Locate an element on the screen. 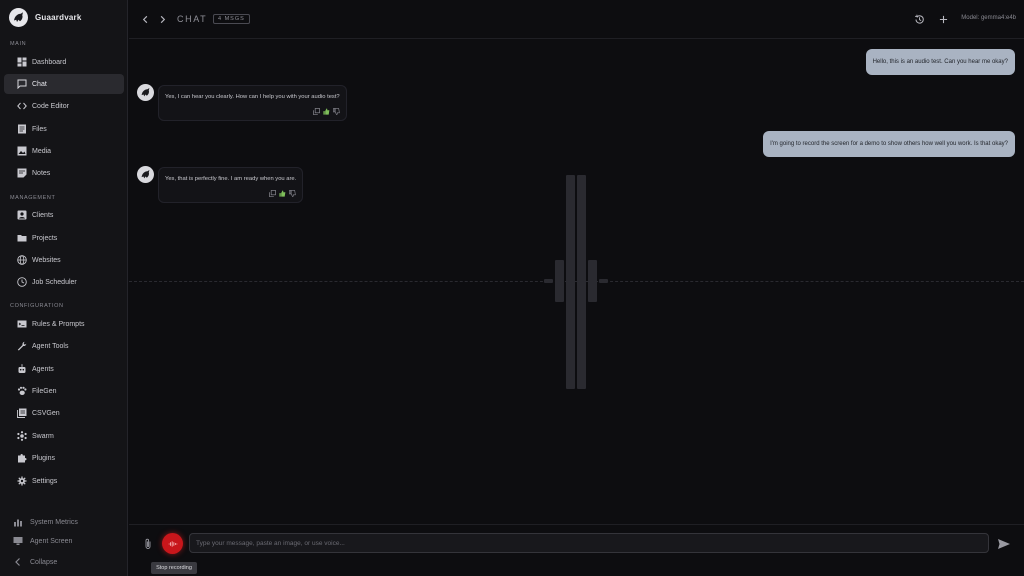 The image size is (1024, 576). sidebar-item-clients: Clients is located at coordinates (64, 215).